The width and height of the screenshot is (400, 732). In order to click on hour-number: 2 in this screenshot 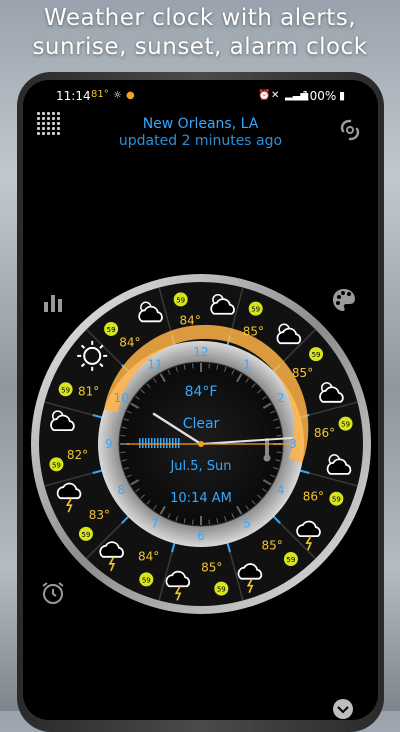, I will do `click(281, 398)`.